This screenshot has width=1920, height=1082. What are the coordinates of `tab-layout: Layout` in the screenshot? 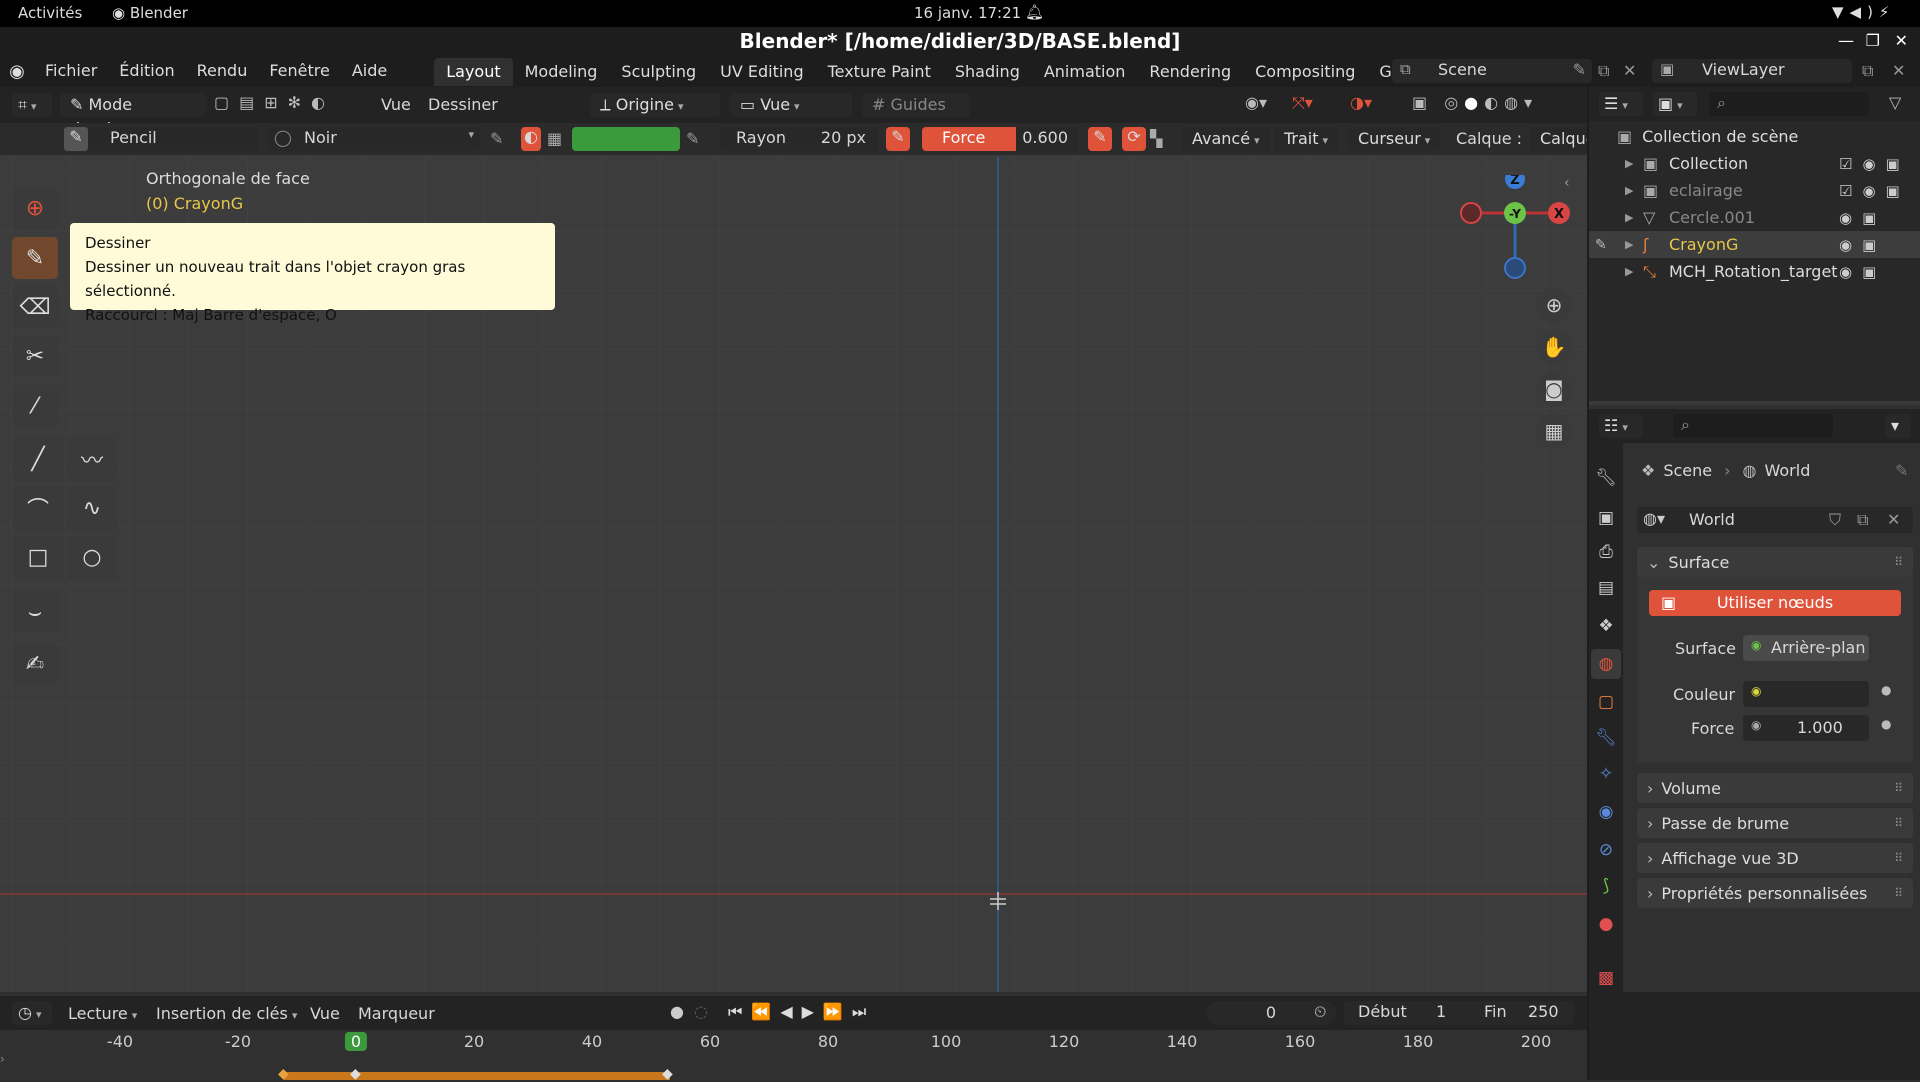 It's located at (473, 72).